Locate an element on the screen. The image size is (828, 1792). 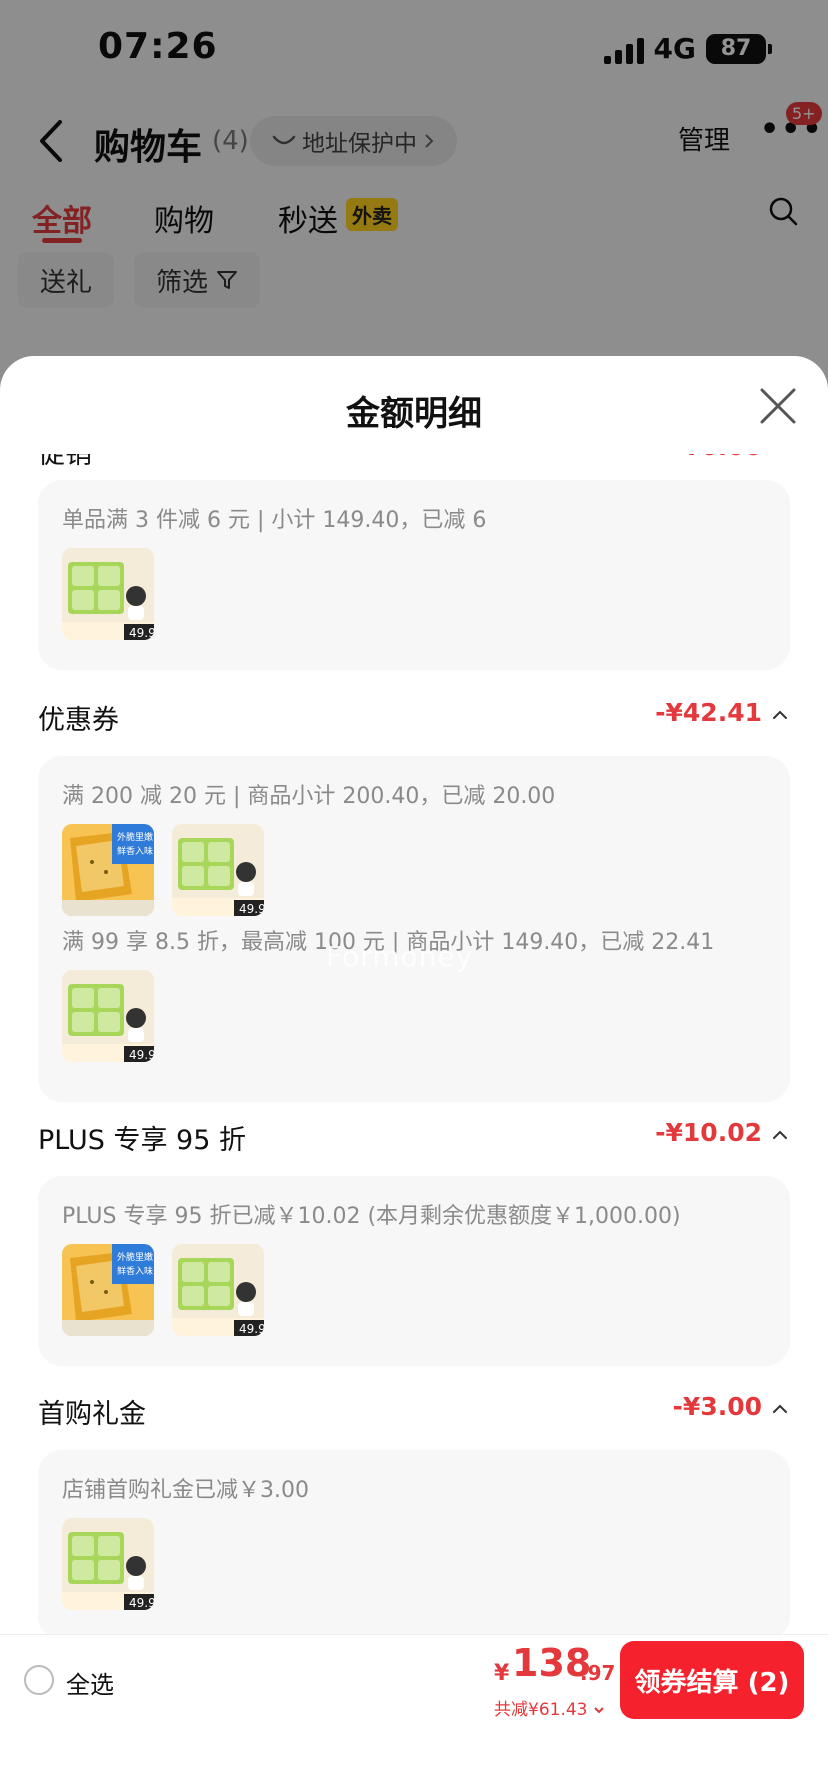
sheet-title: 金额明细 is located at coordinates (414, 414).